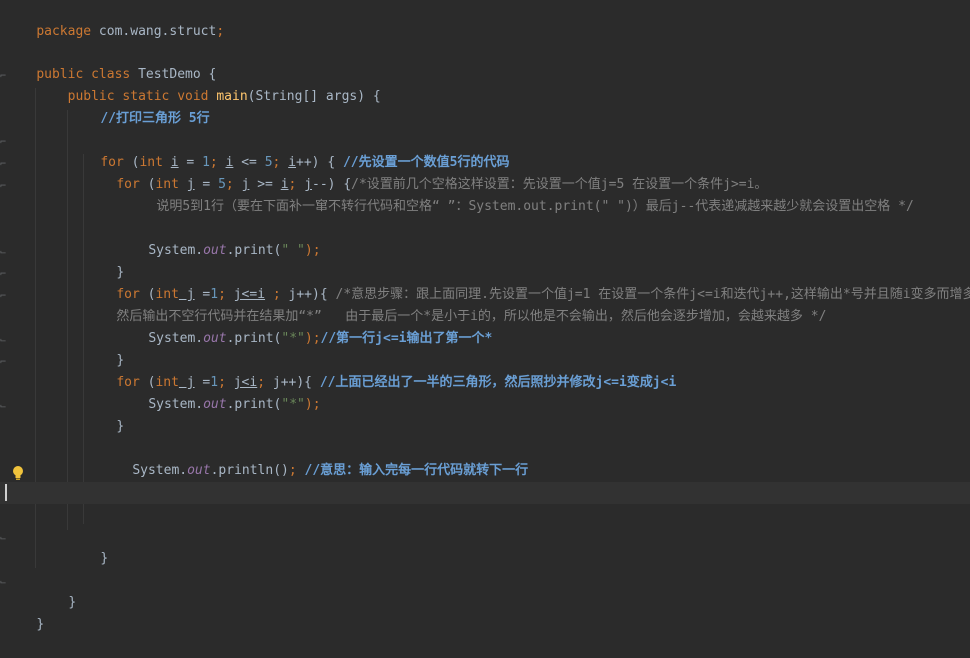  I want to click on keyword: package, so click(63, 31).